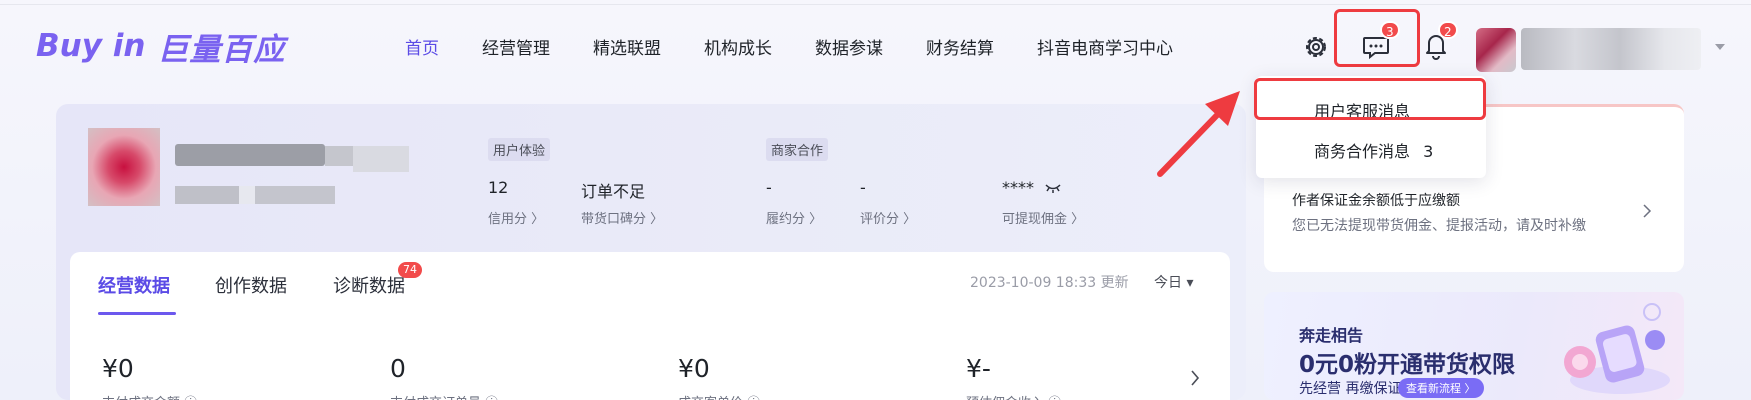  Describe the element at coordinates (613, 191) in the screenshot. I see `reputation-value: 订单不足` at that location.